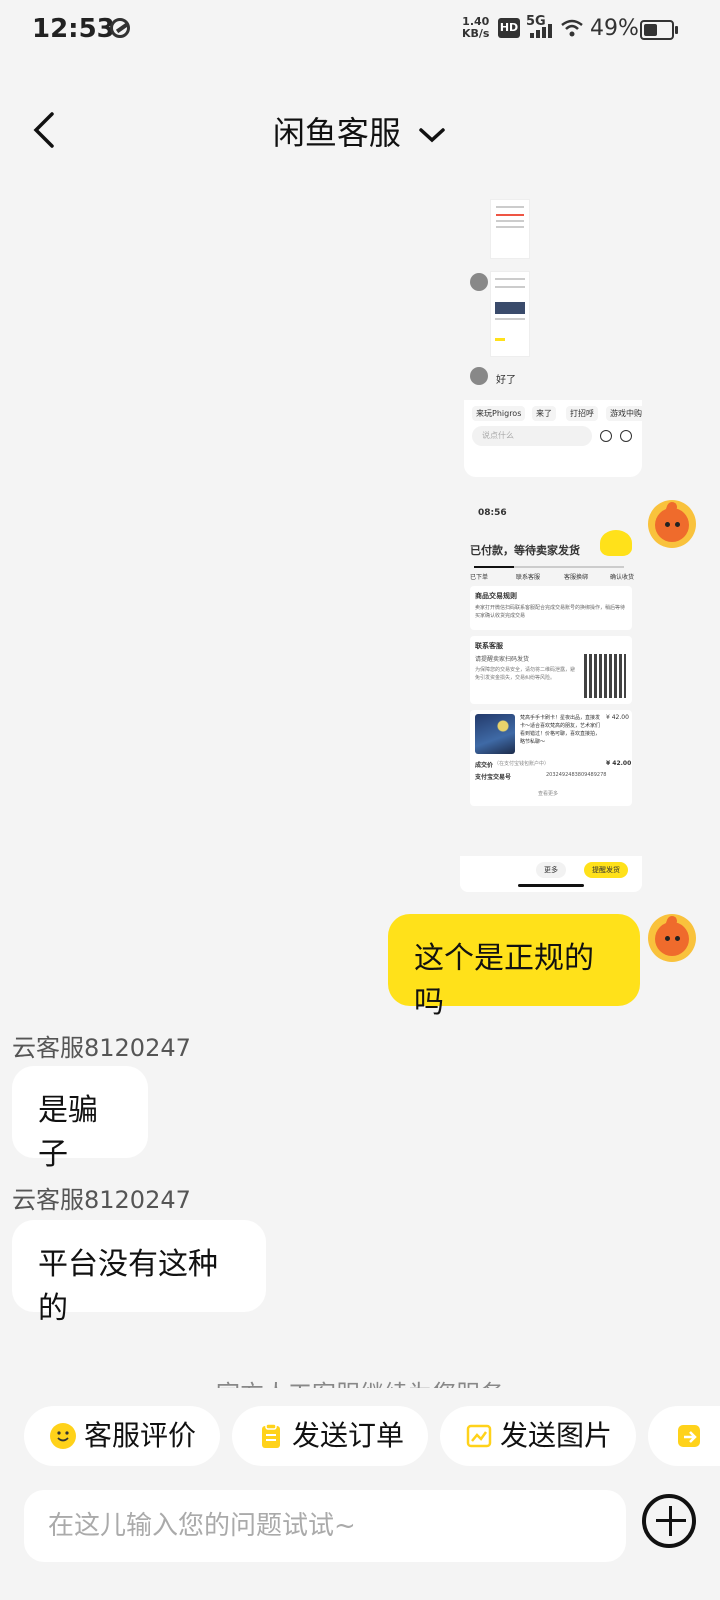 Image resolution: width=720 pixels, height=1600 pixels. Describe the element at coordinates (432, 135) in the screenshot. I see `chevron-down-icon` at that location.